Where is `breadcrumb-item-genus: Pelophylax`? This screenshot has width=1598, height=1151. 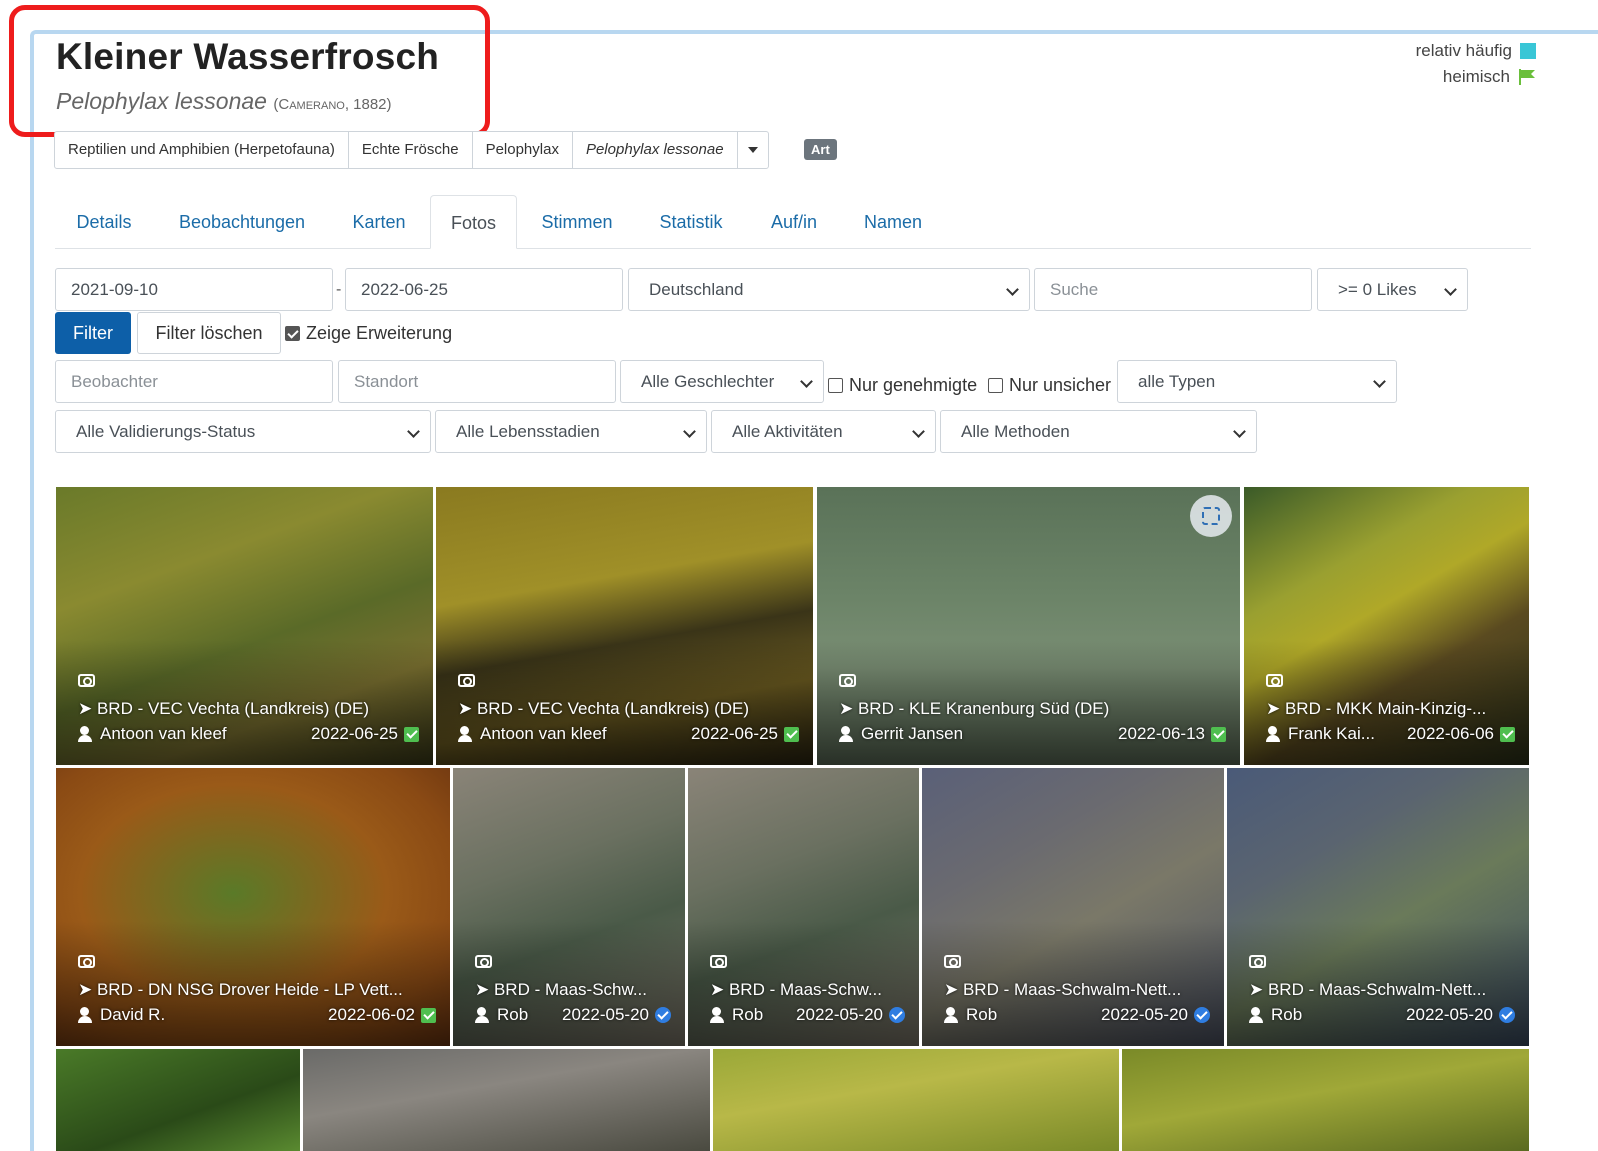 breadcrumb-item-genus: Pelophylax is located at coordinates (522, 150).